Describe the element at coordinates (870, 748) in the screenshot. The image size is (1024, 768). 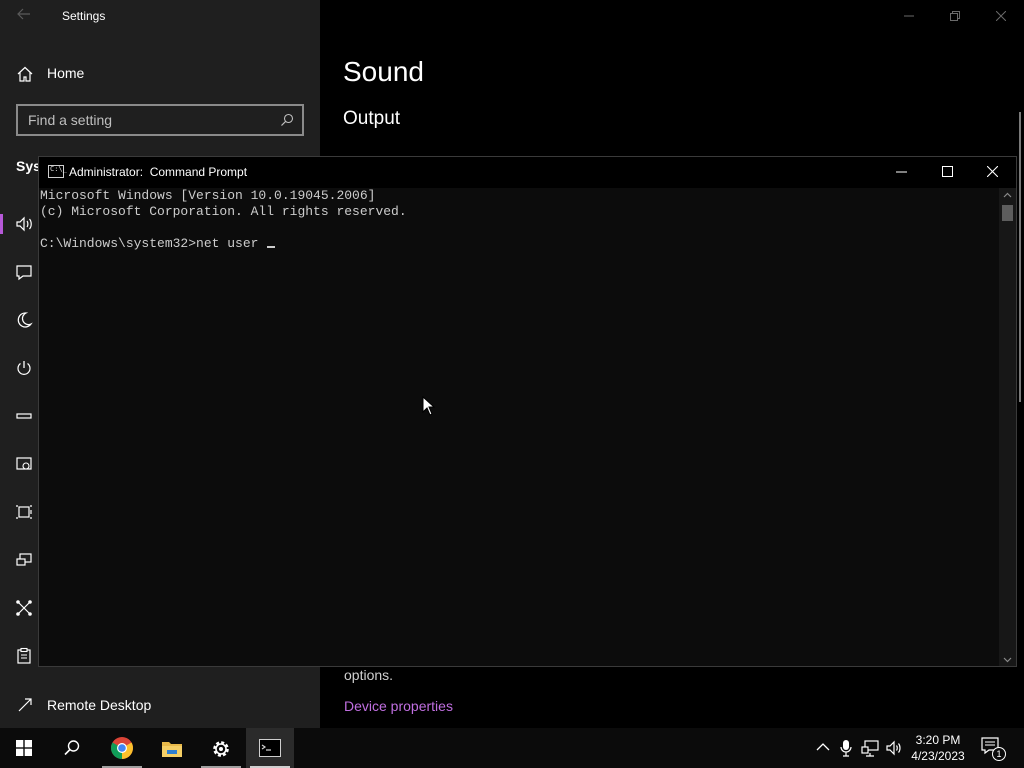
I see `network-icon` at that location.